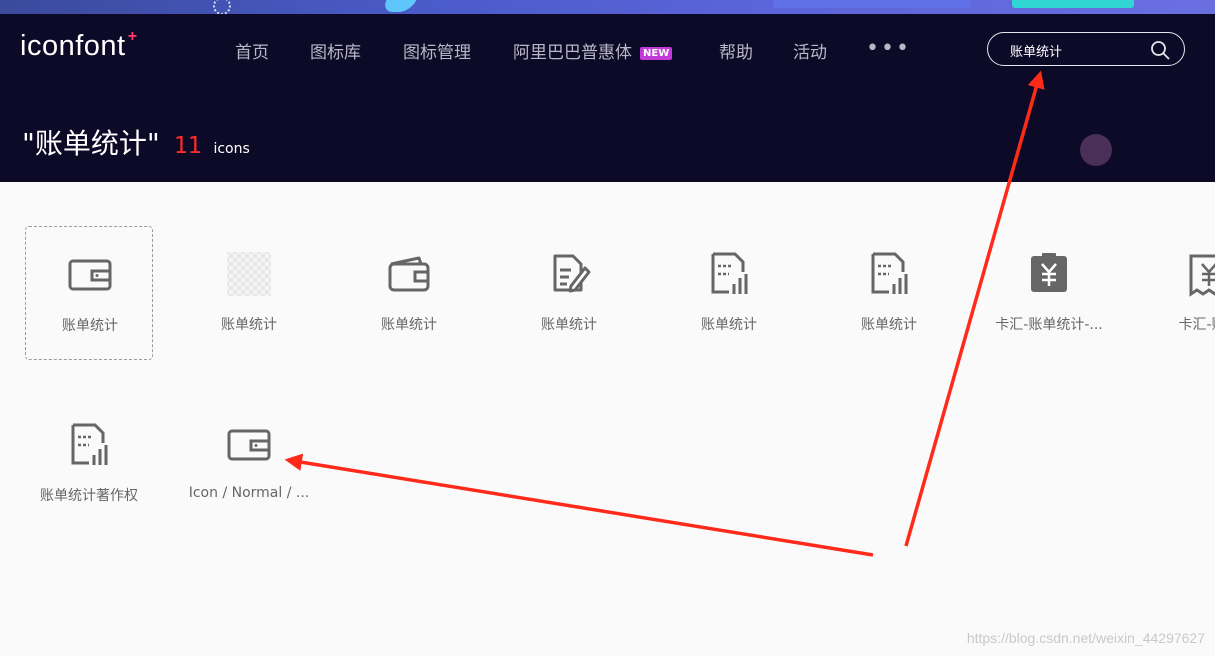 The image size is (1215, 656). I want to click on placeholder-transparent-icon, so click(249, 274).